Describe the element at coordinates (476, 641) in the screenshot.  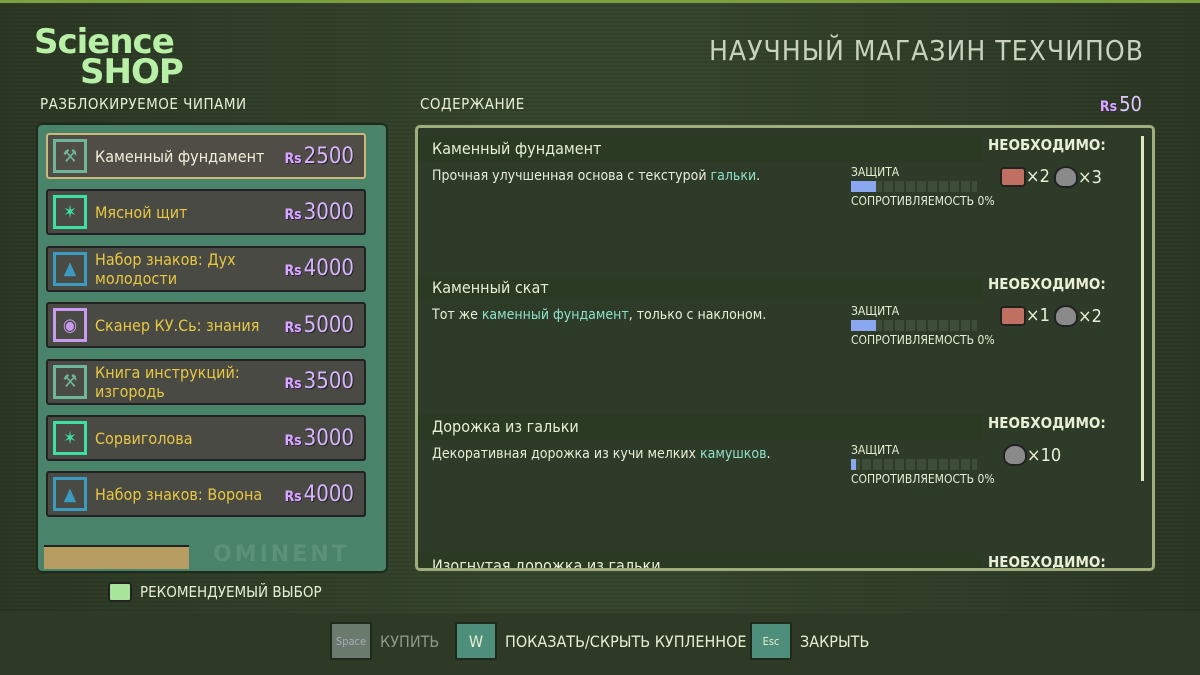
I see `w-key-icon: W` at that location.